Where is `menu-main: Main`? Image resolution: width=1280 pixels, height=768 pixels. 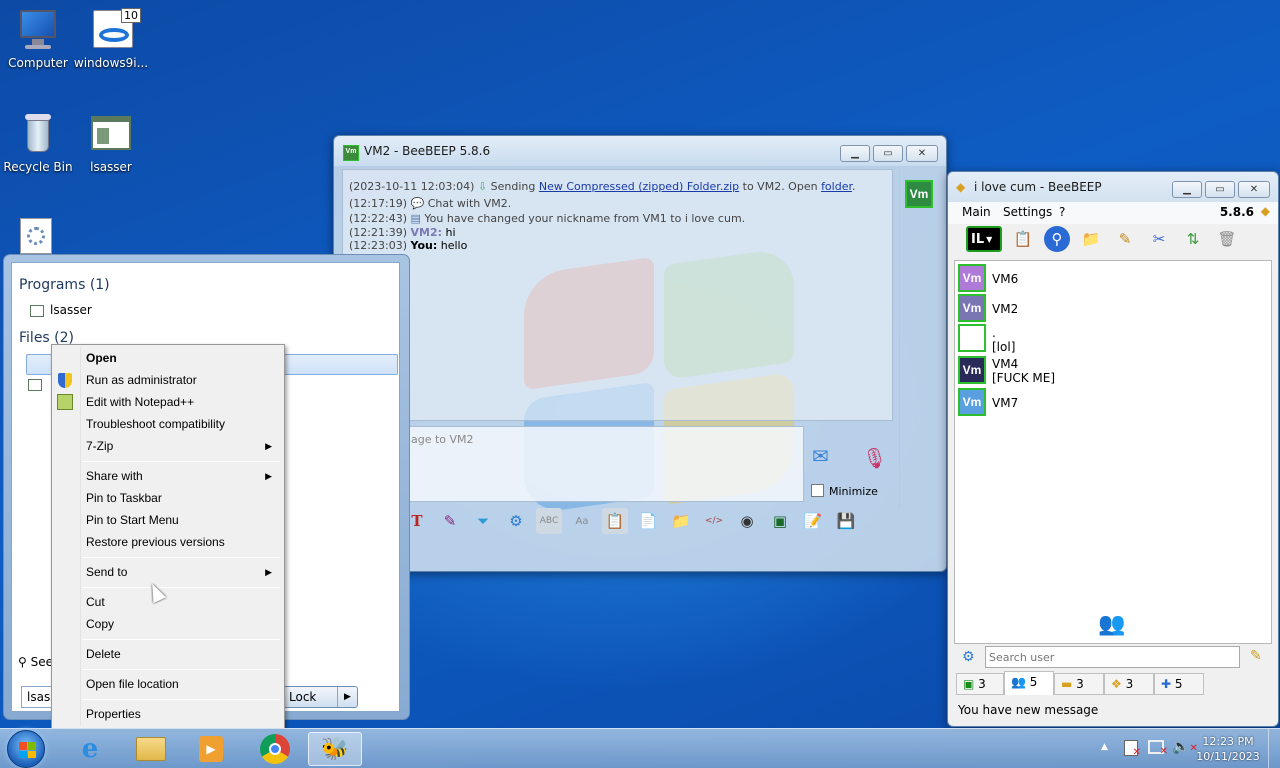 menu-main: Main is located at coordinates (976, 212).